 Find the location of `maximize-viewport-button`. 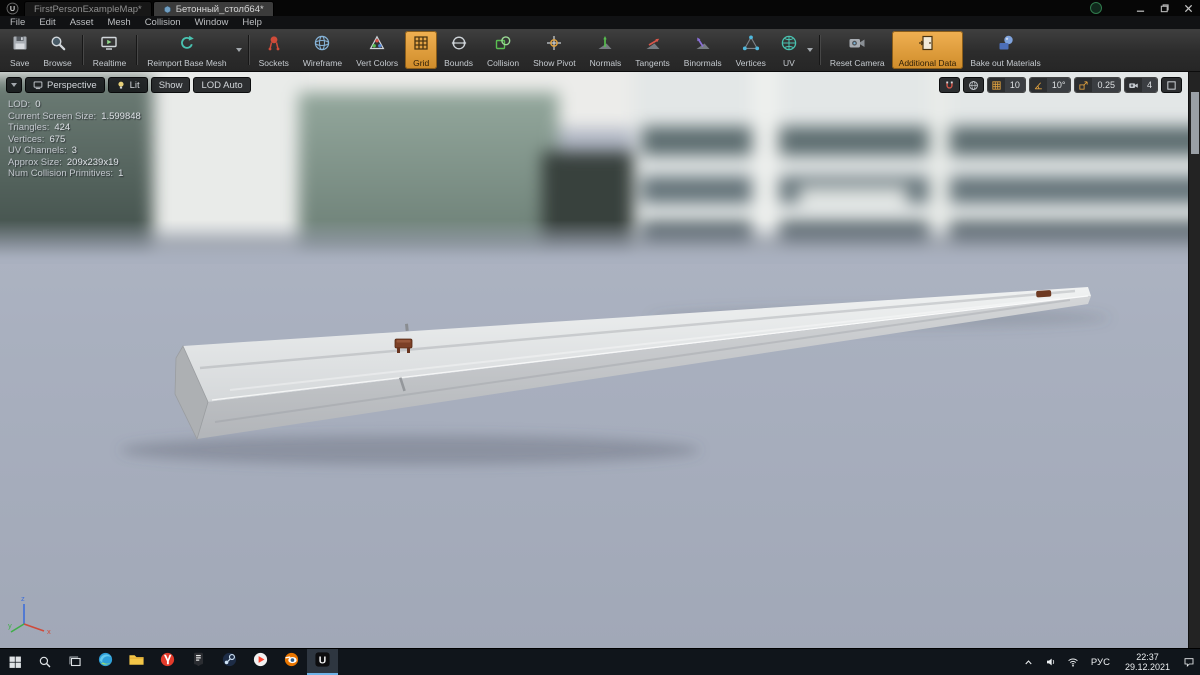

maximize-viewport-button is located at coordinates (1171, 85).